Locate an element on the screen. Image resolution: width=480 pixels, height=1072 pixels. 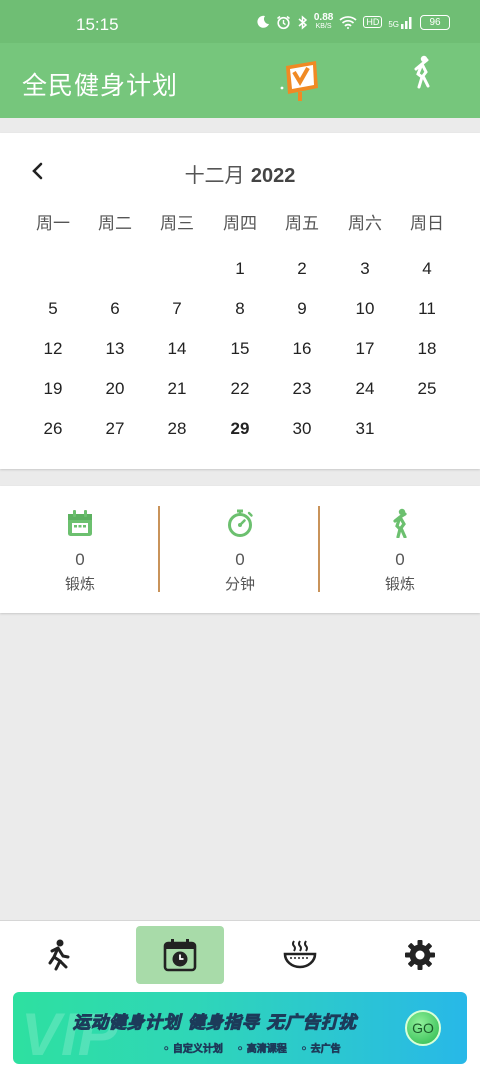
net-speed: 0.88 KB/S is located at coordinates (323, 22).